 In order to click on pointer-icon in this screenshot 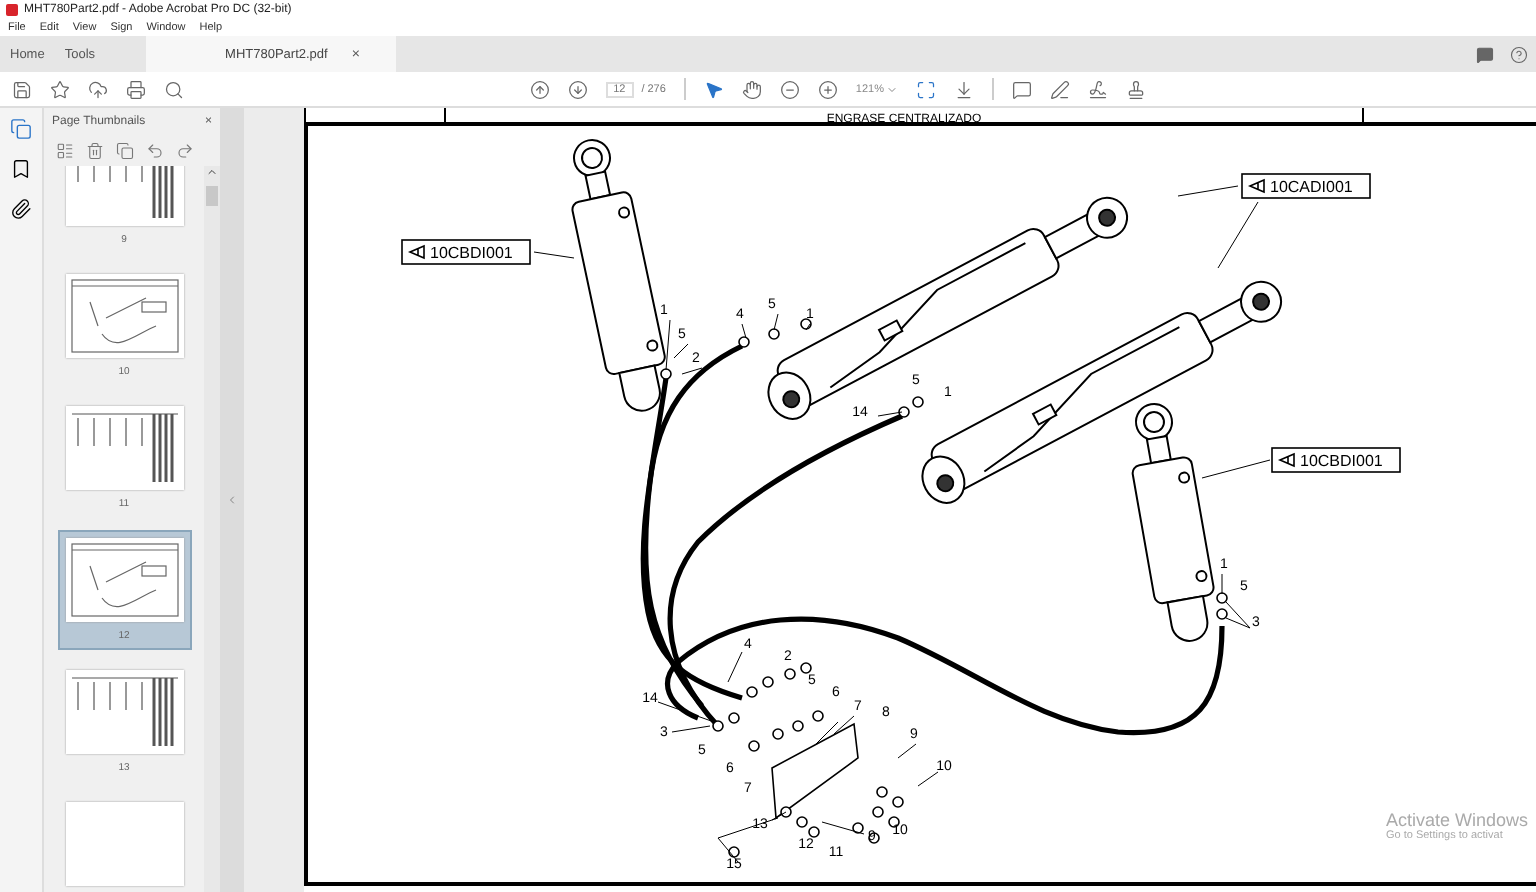, I will do `click(713, 89)`.